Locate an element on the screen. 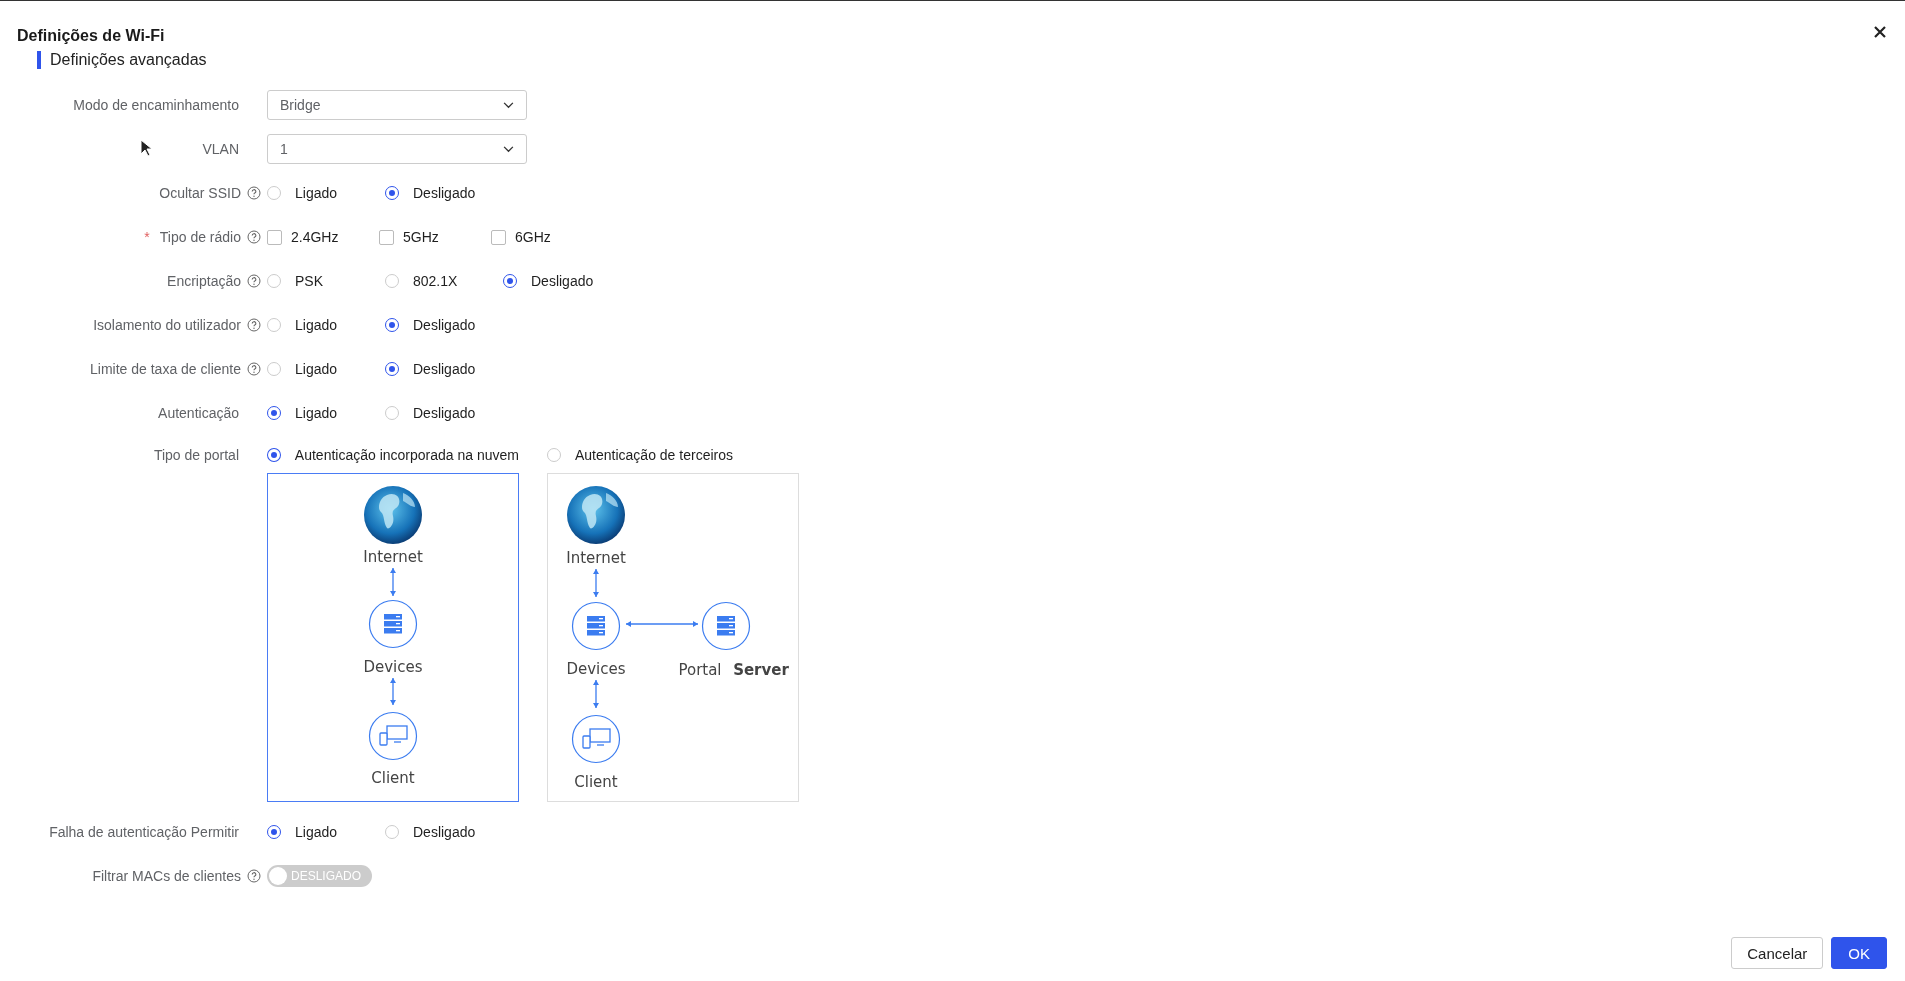  field-label: Filtrar MACs de clientes is located at coordinates (166, 876).